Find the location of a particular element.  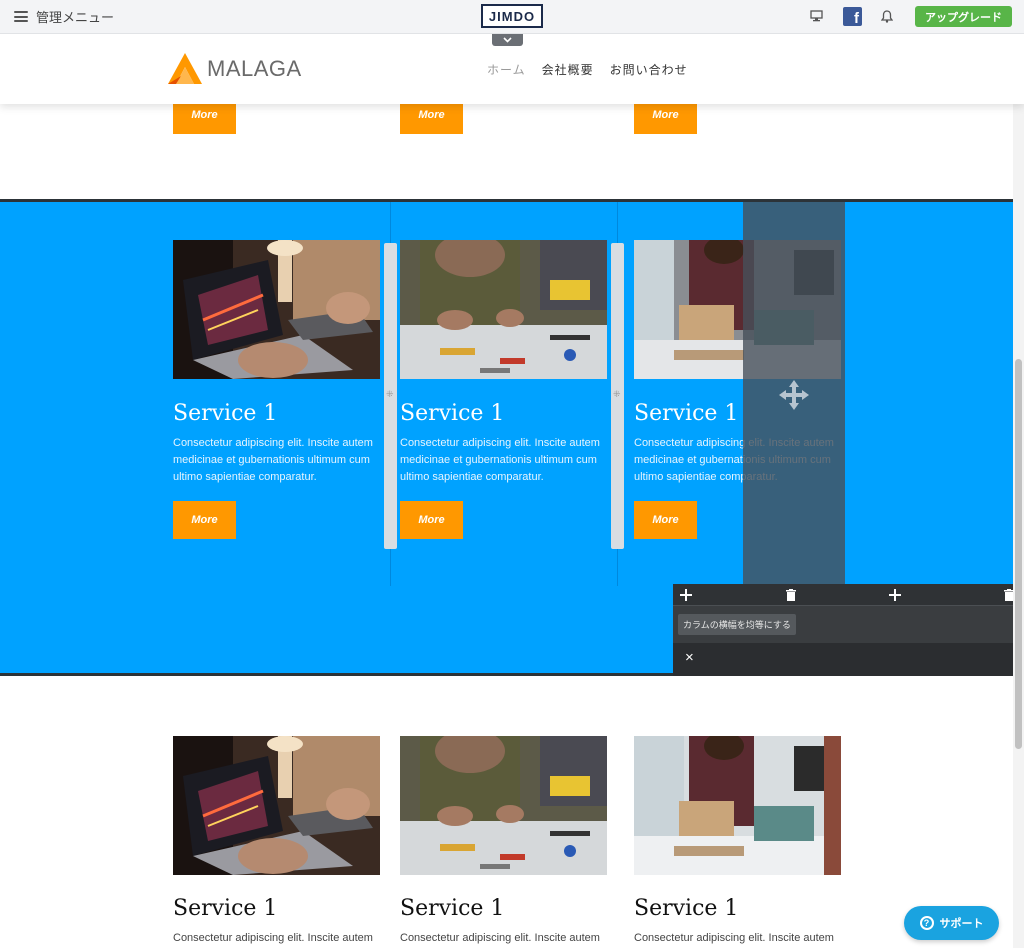

admin-menu-label: 管理メニュー is located at coordinates (75, 17).